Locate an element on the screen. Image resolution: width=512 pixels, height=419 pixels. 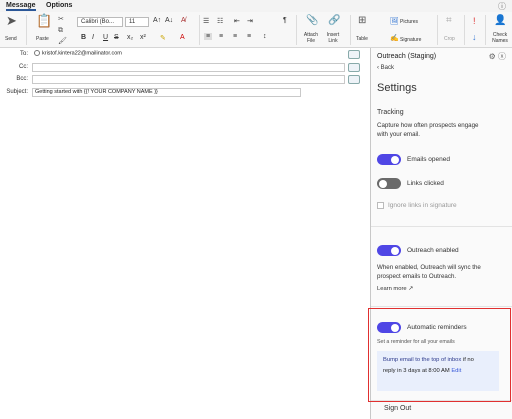
cut-icon: ✂ is located at coordinates (61, 20).